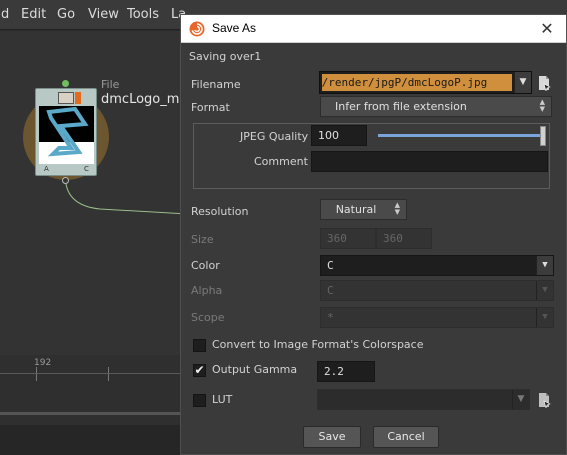  I want to click on menu-tools: Tools, so click(143, 14).